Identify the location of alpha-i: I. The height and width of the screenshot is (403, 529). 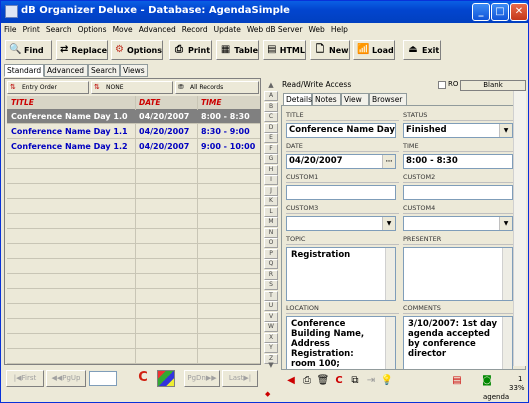
(271, 180).